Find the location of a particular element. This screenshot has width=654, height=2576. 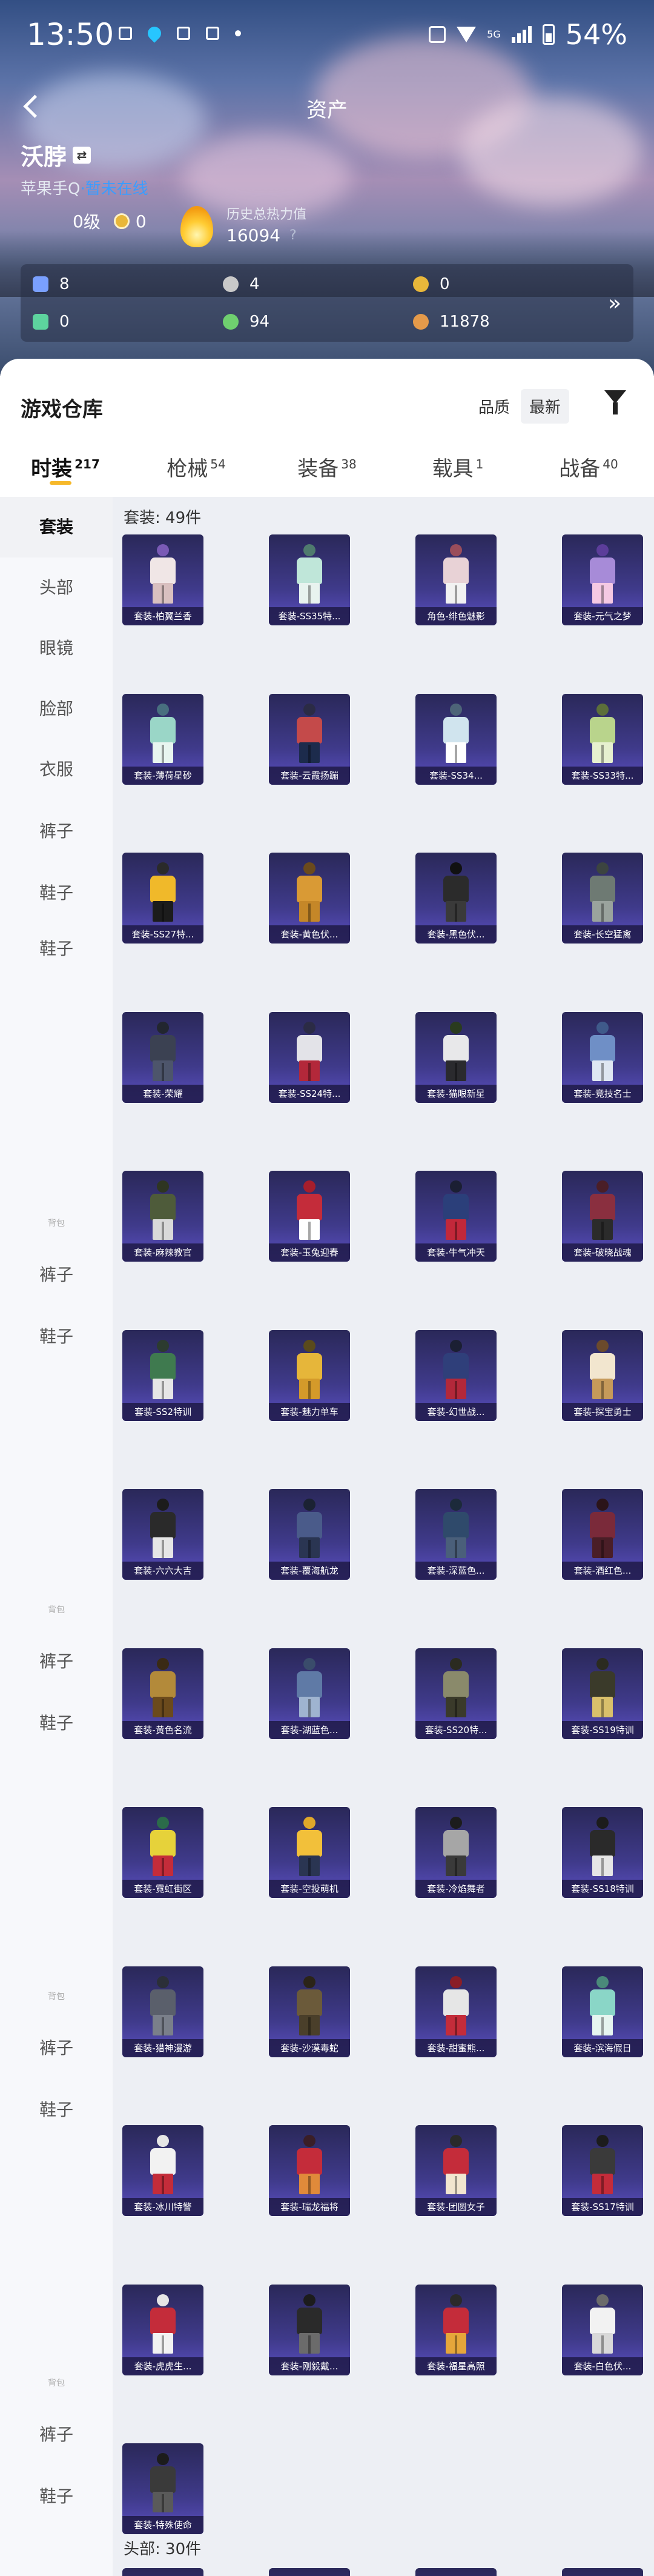

filter-icon is located at coordinates (616, 403).